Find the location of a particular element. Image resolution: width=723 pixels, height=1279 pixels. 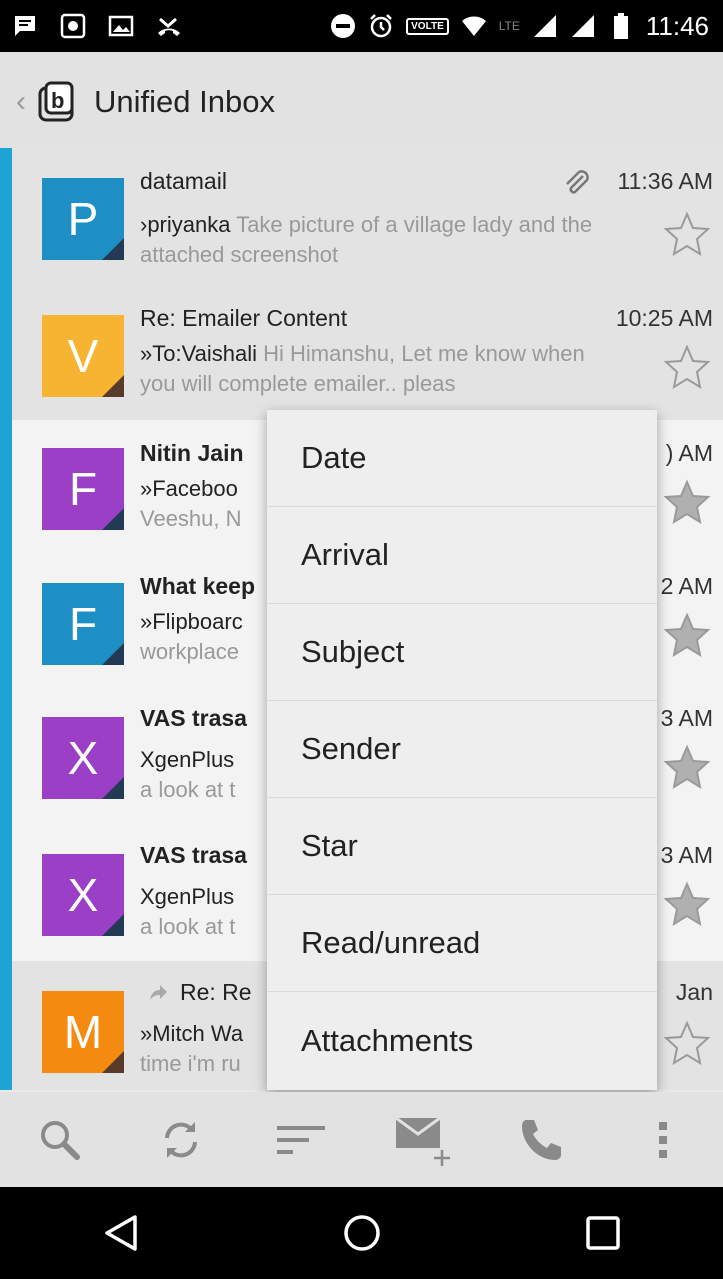

sort-by-star: Star is located at coordinates (462, 846).